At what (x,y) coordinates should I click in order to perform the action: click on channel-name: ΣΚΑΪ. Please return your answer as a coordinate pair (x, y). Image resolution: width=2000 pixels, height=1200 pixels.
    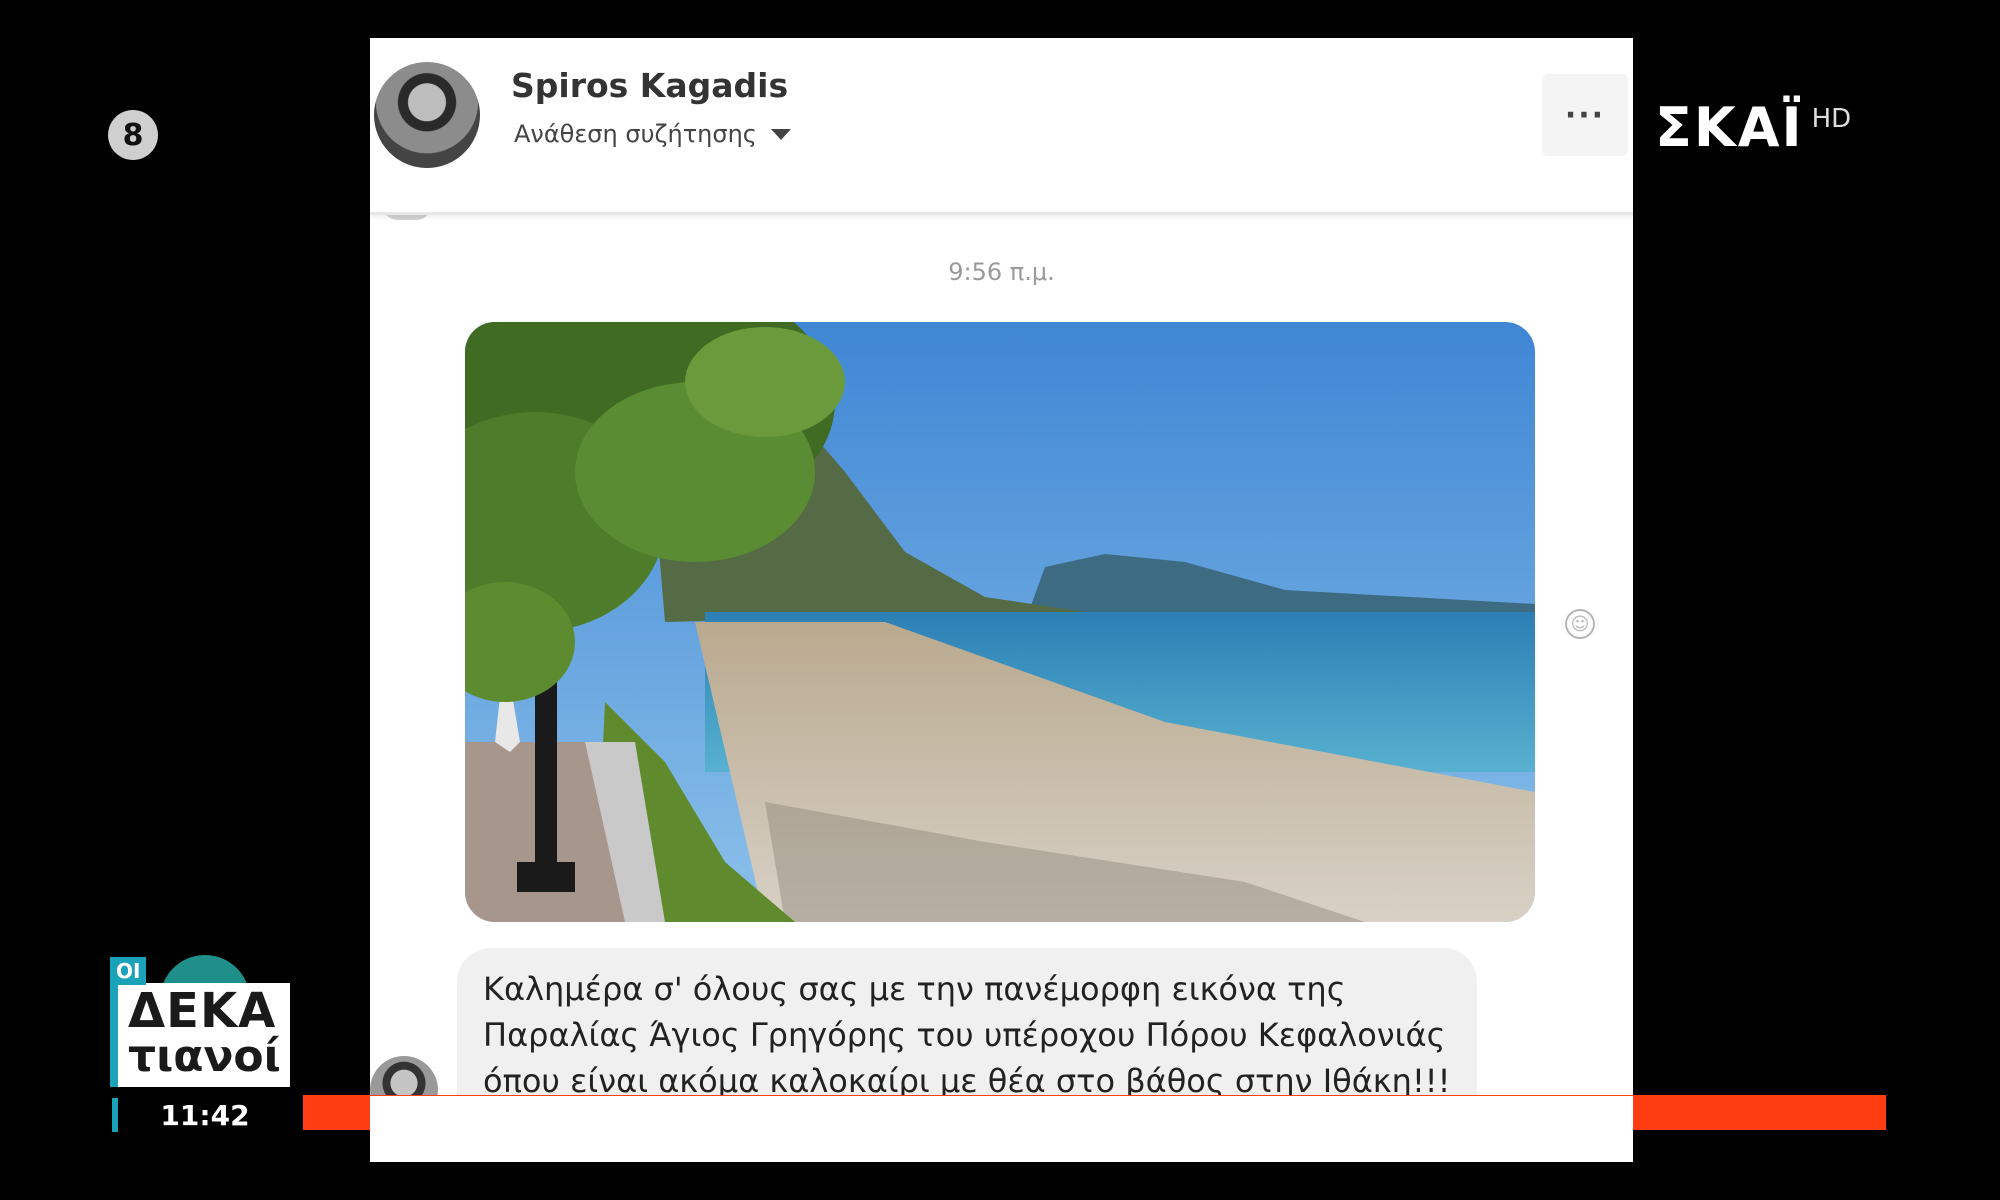
    Looking at the image, I should click on (1729, 127).